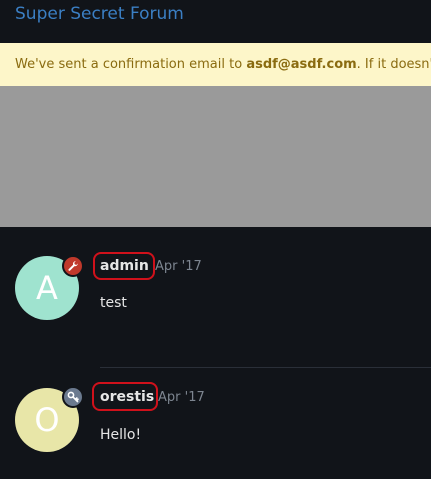 This screenshot has width=431, height=479. What do you see at coordinates (127, 397) in the screenshot?
I see `username: orestis` at bounding box center [127, 397].